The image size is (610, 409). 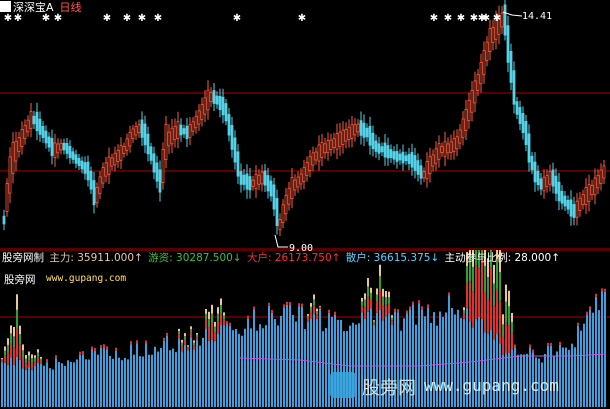 What do you see at coordinates (33, 7) in the screenshot?
I see `stock-name: 深深宝A` at bounding box center [33, 7].